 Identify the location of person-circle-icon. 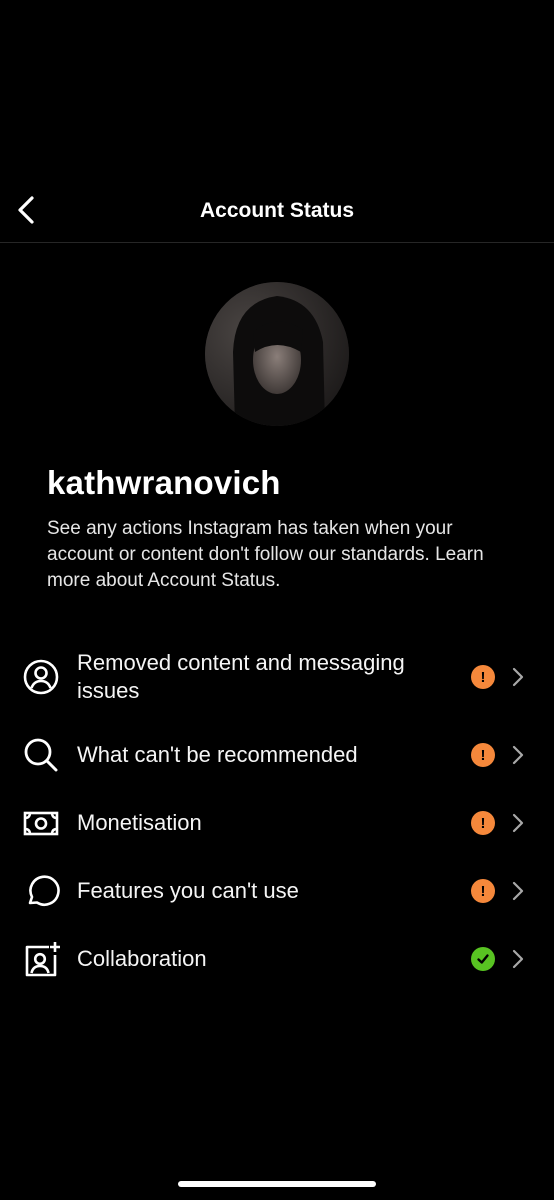
(41, 677).